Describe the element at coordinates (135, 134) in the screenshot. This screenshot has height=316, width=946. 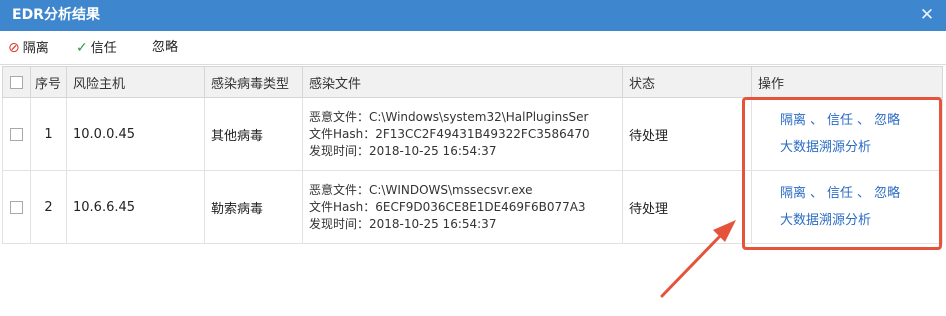
I see `row-host: 10.0.0.45` at that location.